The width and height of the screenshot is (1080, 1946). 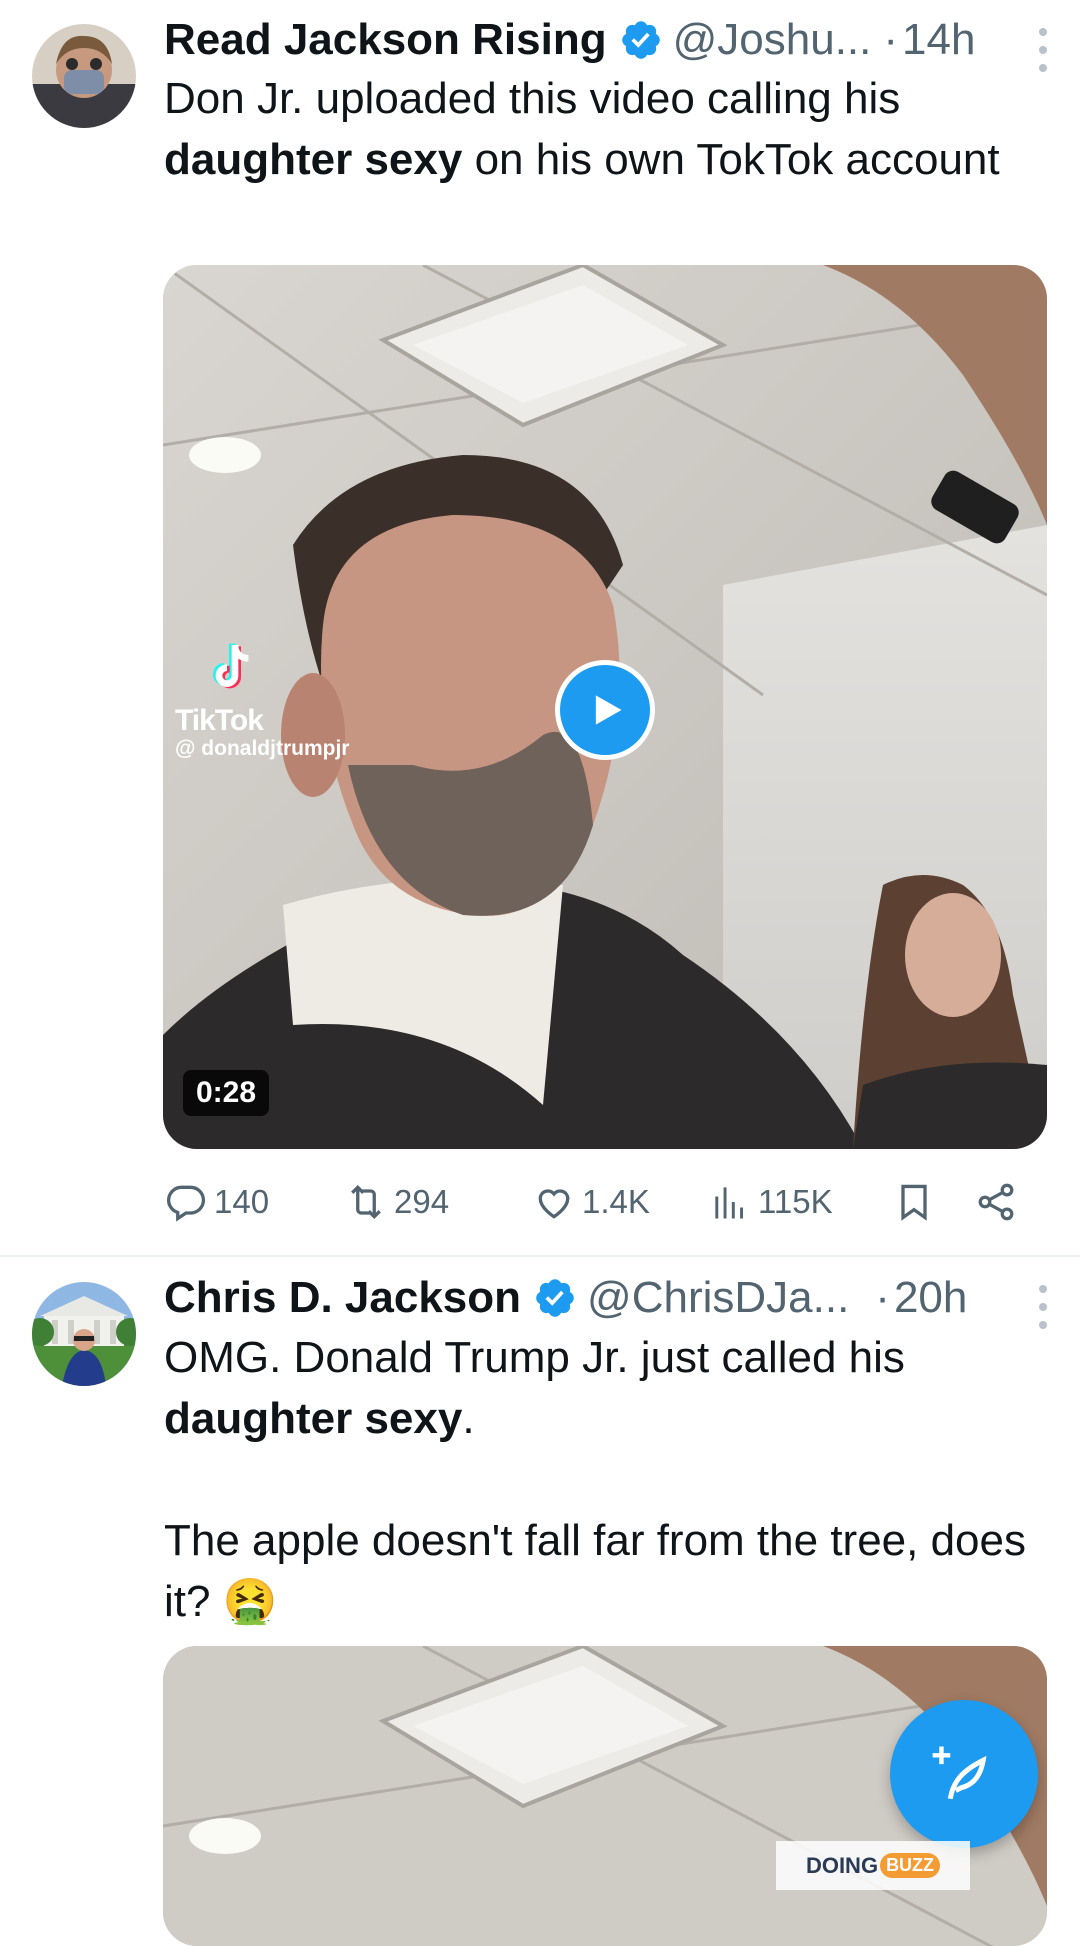 I want to click on bookmark-button, so click(x=914, y=1202).